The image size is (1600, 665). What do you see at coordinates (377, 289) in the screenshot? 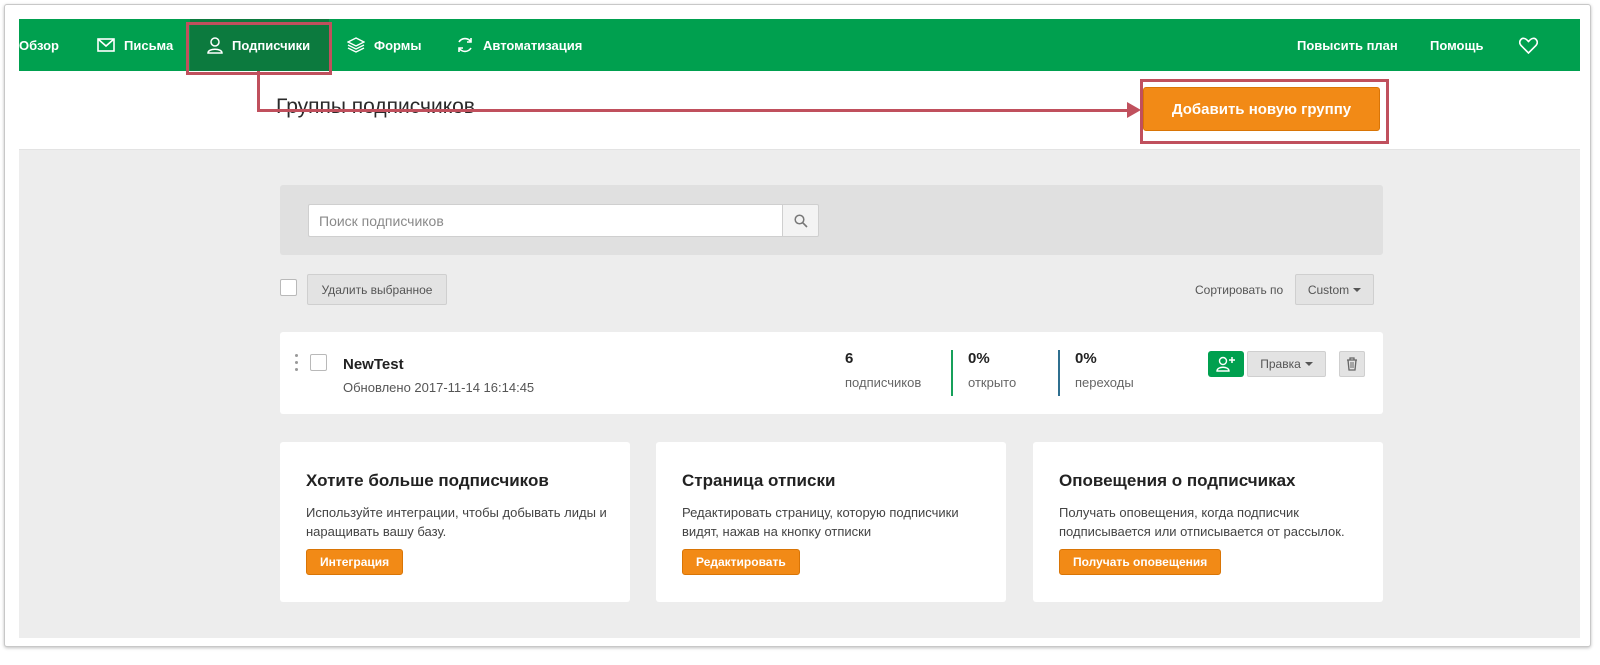
I see `delete-selected-button: Удалить выбранное` at bounding box center [377, 289].